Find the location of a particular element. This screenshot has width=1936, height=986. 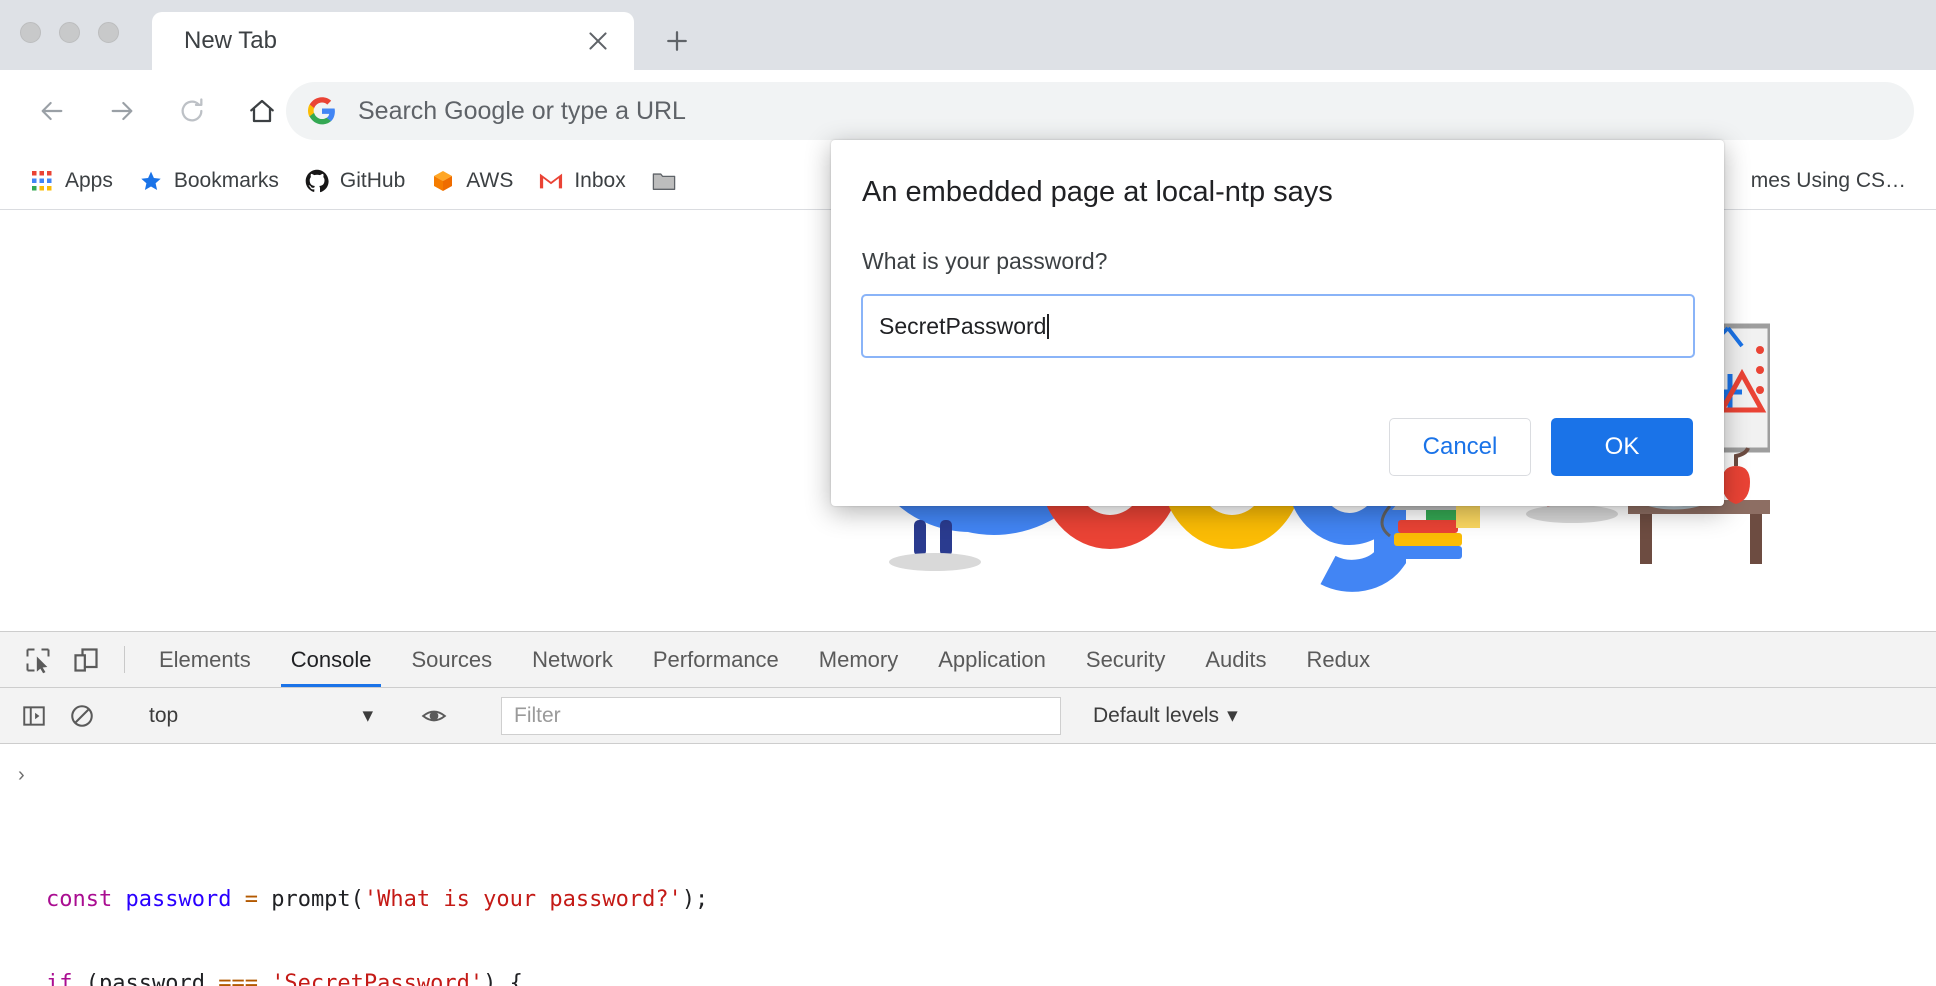

gmail-icon is located at coordinates (551, 181).